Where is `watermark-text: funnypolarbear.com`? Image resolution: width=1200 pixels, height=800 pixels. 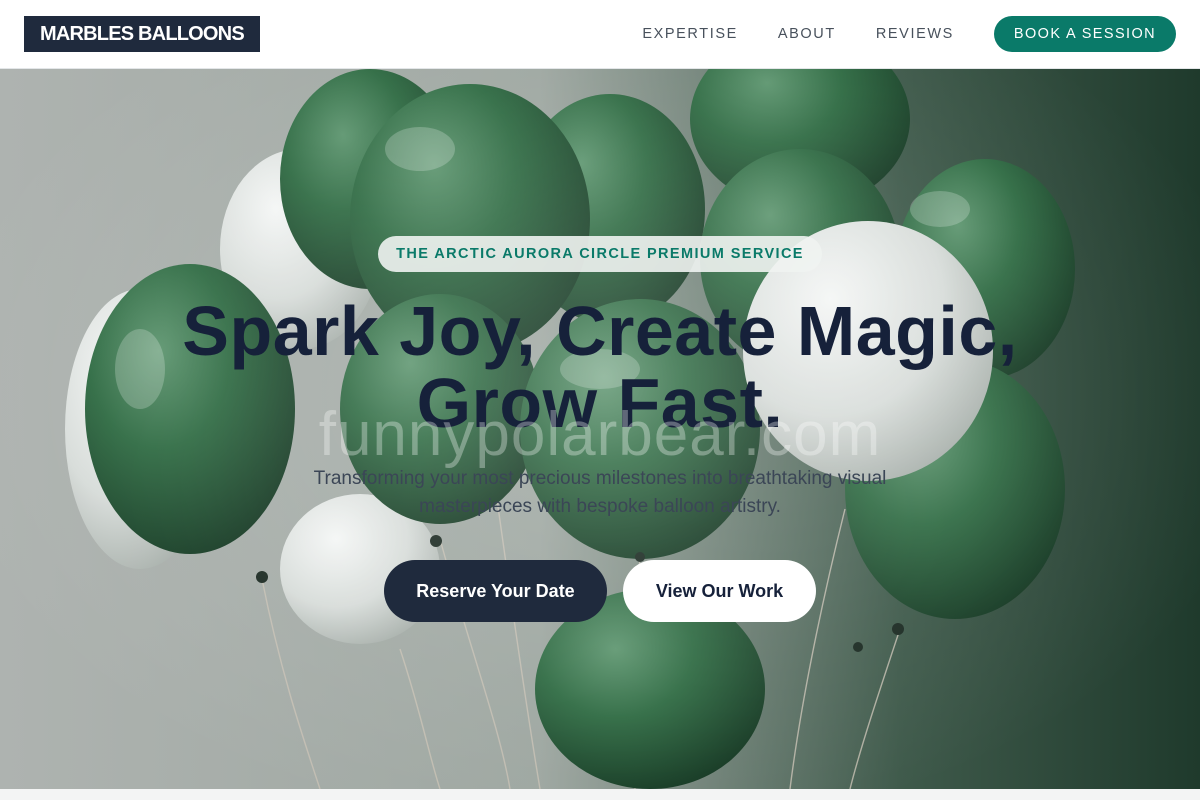
watermark-text: funnypolarbear.com is located at coordinates (600, 434).